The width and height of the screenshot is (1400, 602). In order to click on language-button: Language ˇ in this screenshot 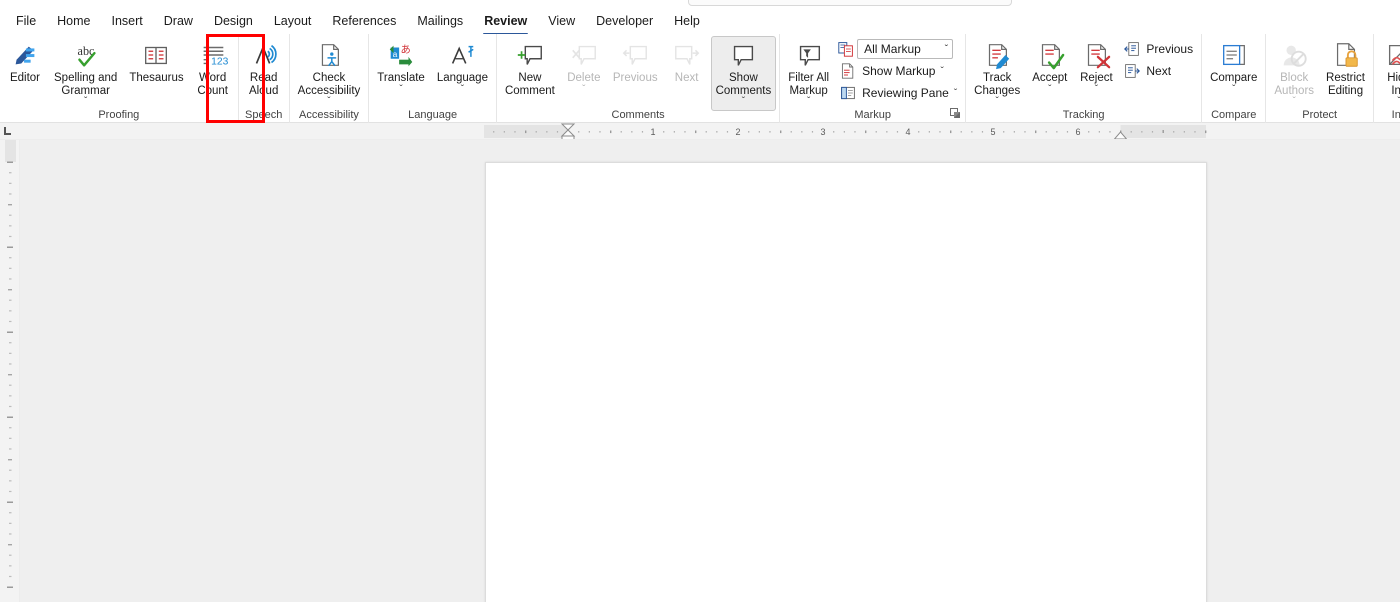, I will do `click(462, 67)`.